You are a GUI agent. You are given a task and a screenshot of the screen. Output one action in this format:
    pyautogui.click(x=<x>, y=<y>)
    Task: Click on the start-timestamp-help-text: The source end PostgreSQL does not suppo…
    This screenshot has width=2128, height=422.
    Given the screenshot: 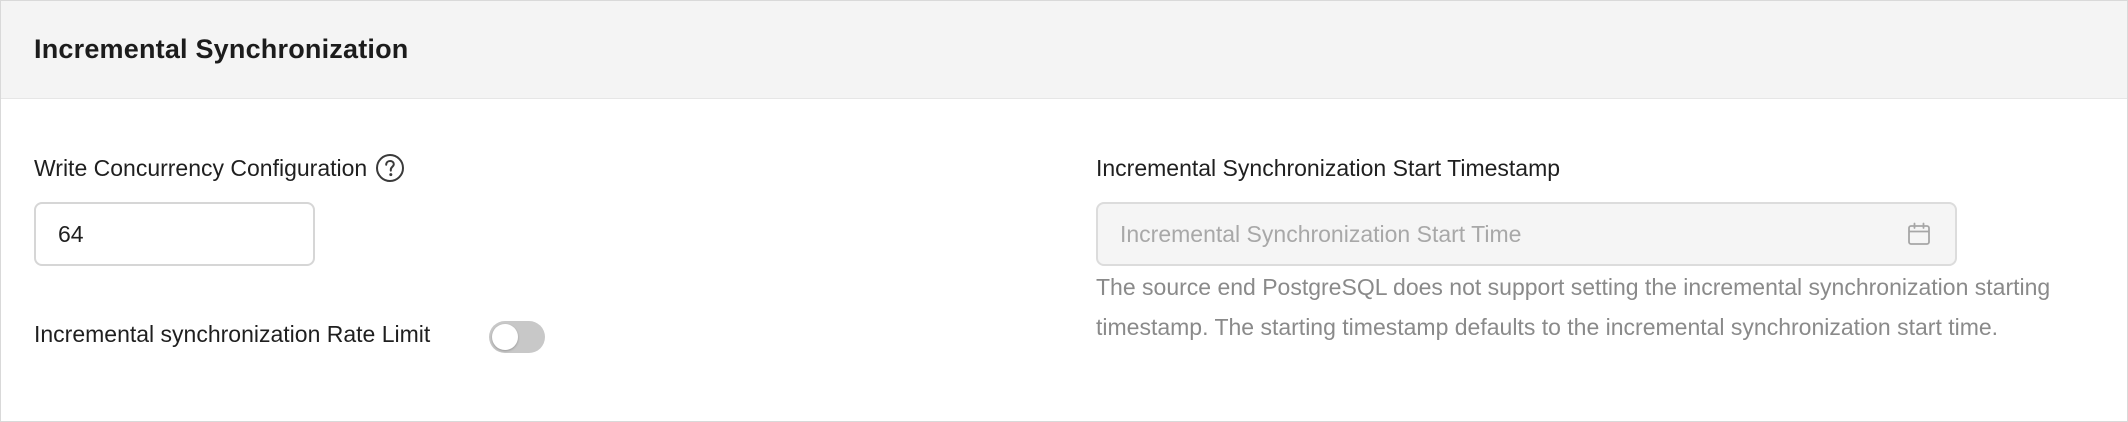 What is the action you would take?
    pyautogui.click(x=1573, y=307)
    